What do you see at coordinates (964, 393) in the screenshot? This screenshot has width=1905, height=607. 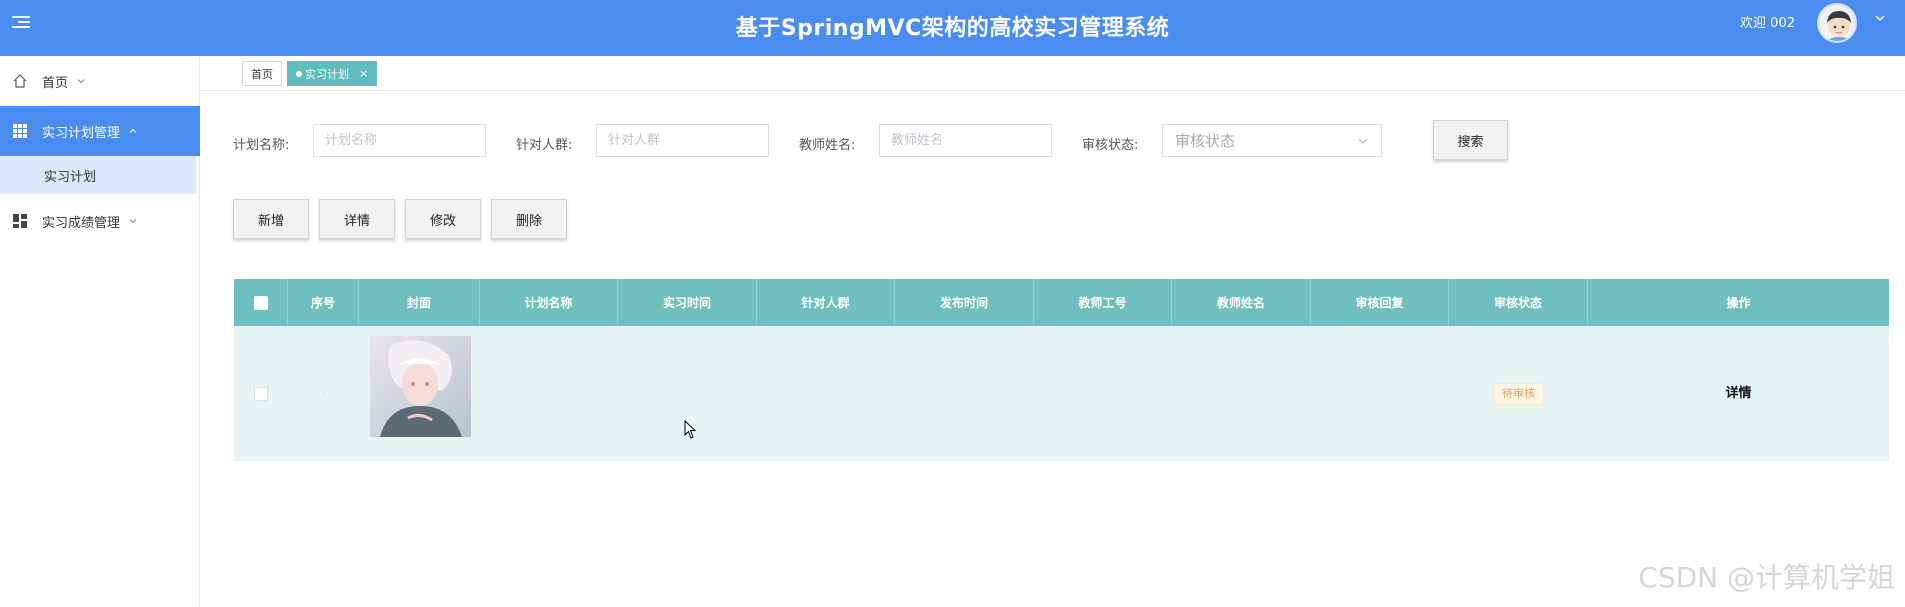 I see `publish-time-cell` at bounding box center [964, 393].